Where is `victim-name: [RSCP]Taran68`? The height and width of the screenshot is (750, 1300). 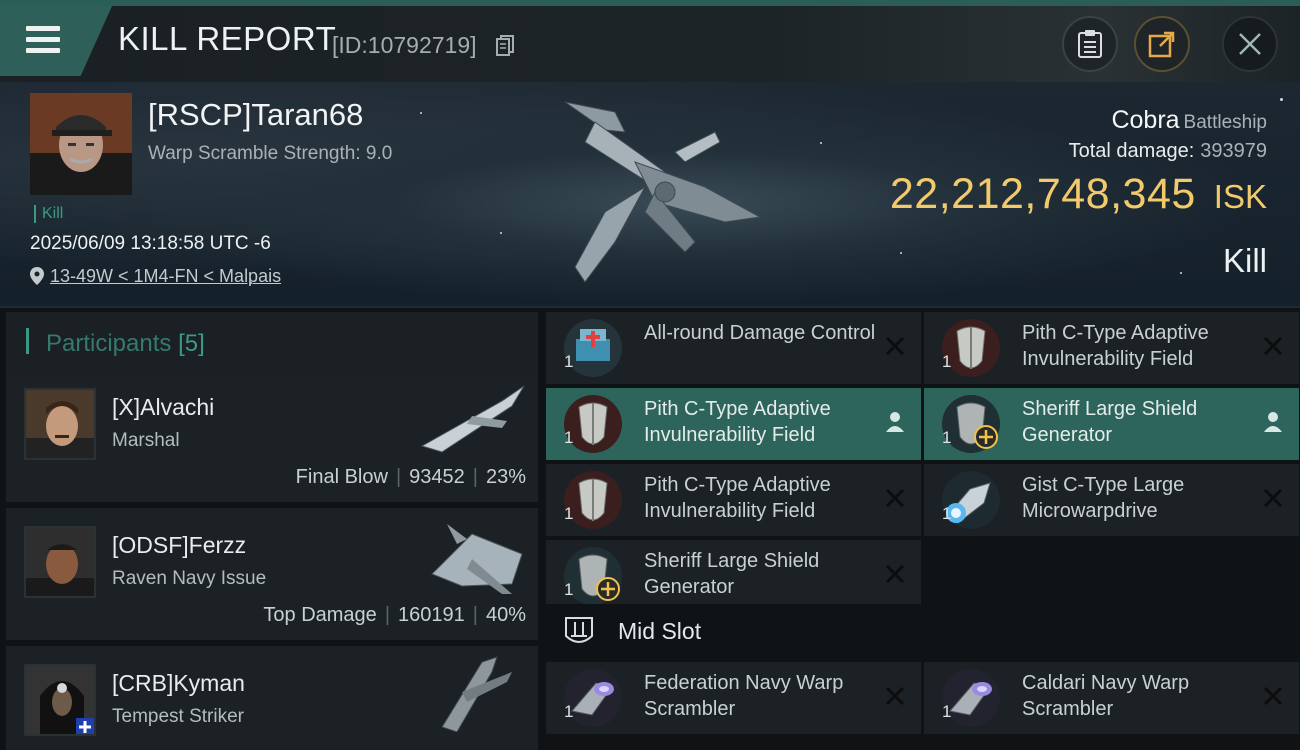 victim-name: [RSCP]Taran68 is located at coordinates (255, 115).